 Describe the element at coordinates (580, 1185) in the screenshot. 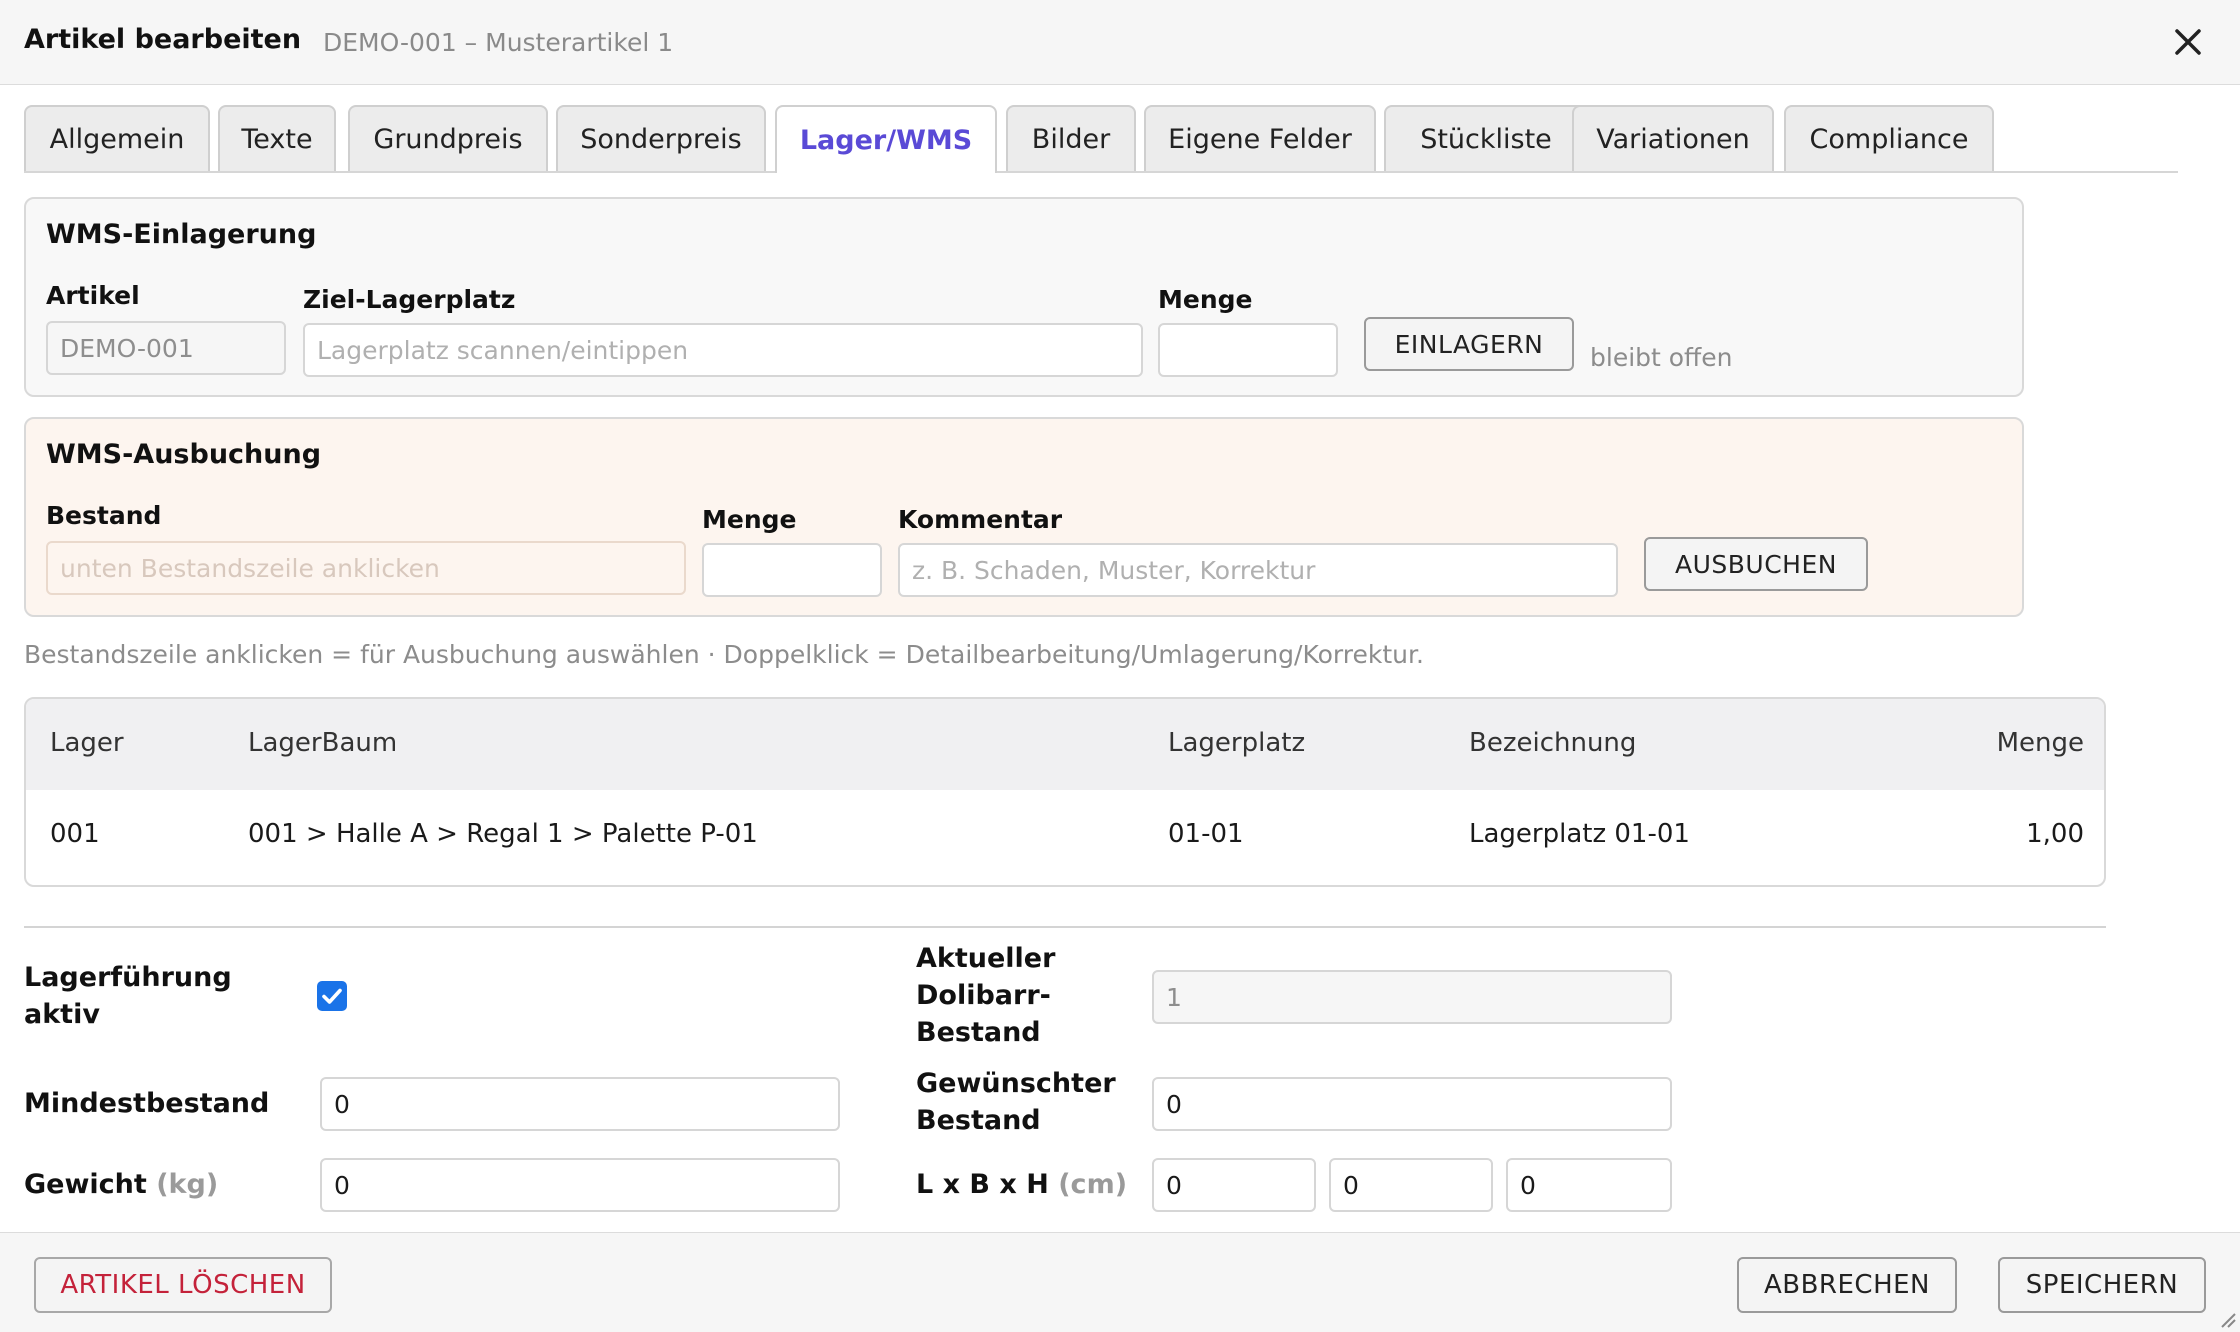

I see `gewicht-input` at that location.